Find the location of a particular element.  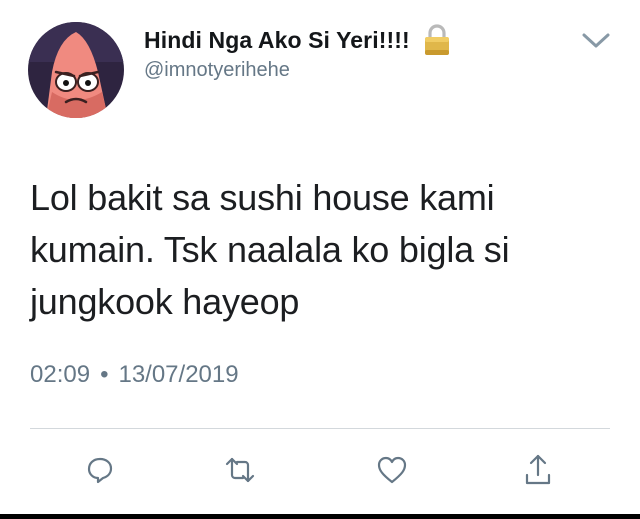

tweet-timestamp: 02:09 • 13/07/2019 is located at coordinates (134, 375).